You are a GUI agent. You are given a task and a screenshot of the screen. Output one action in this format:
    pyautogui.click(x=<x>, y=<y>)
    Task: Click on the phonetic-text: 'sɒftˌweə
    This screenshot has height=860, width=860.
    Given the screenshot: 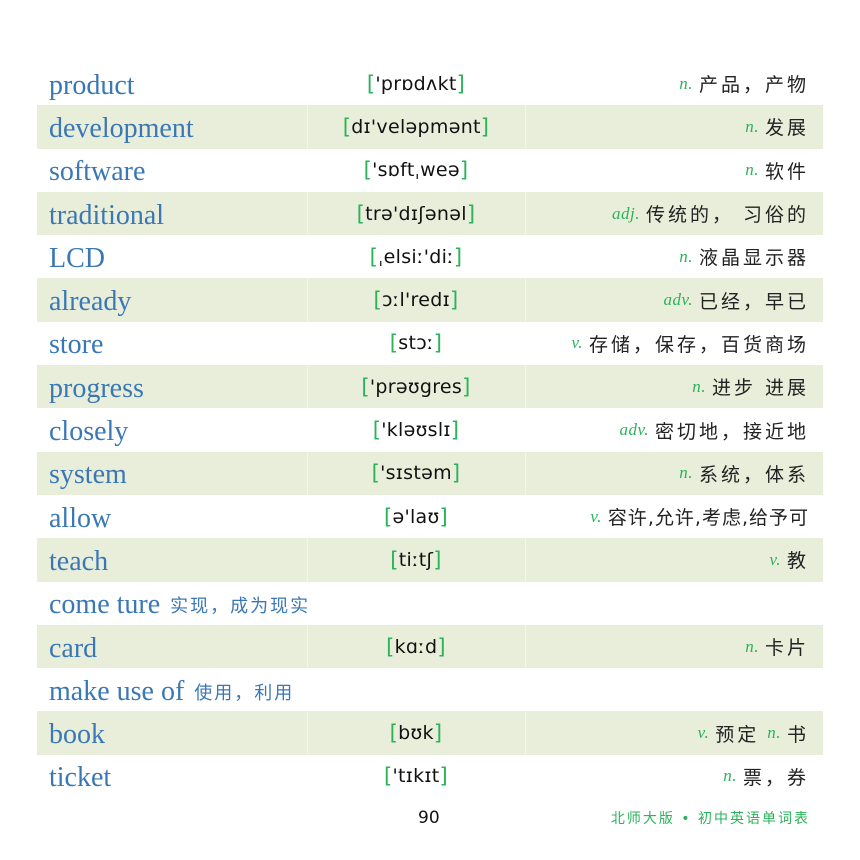 What is the action you would take?
    pyautogui.click(x=416, y=170)
    